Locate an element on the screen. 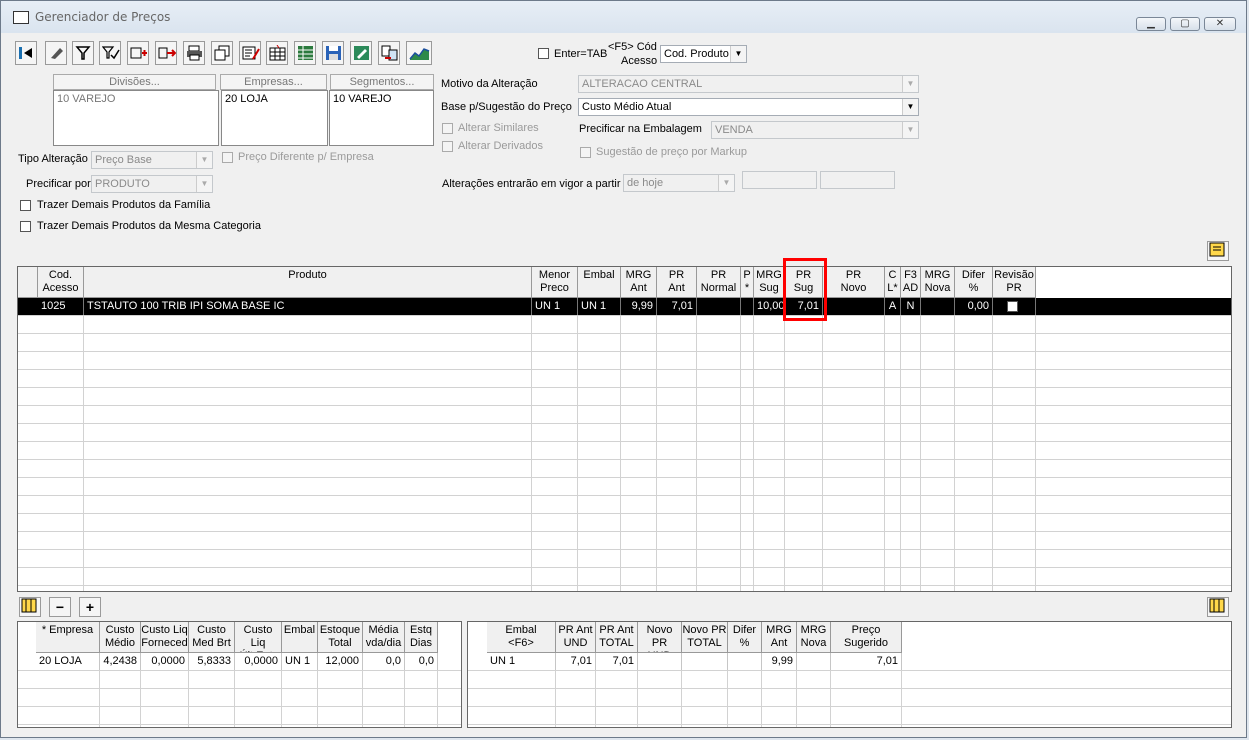 Image resolution: width=1249 pixels, height=740 pixels. column-header: Embal <F6> is located at coordinates (521, 637).